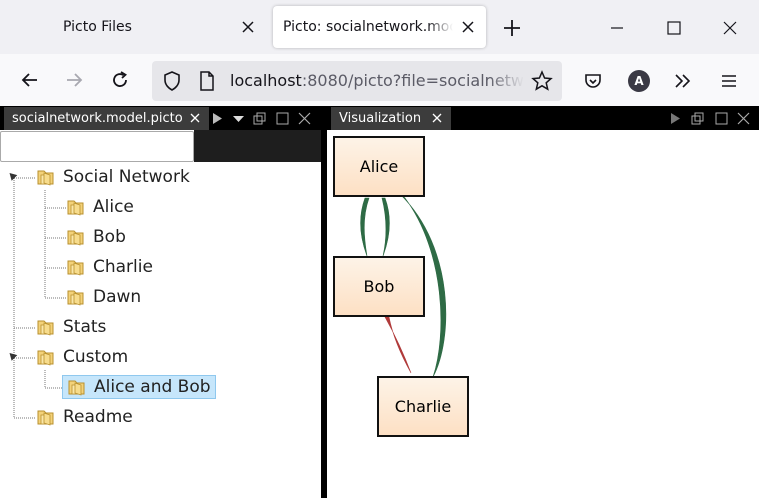 This screenshot has height=498, width=759. Describe the element at coordinates (172, 81) in the screenshot. I see `shield-icon` at that location.